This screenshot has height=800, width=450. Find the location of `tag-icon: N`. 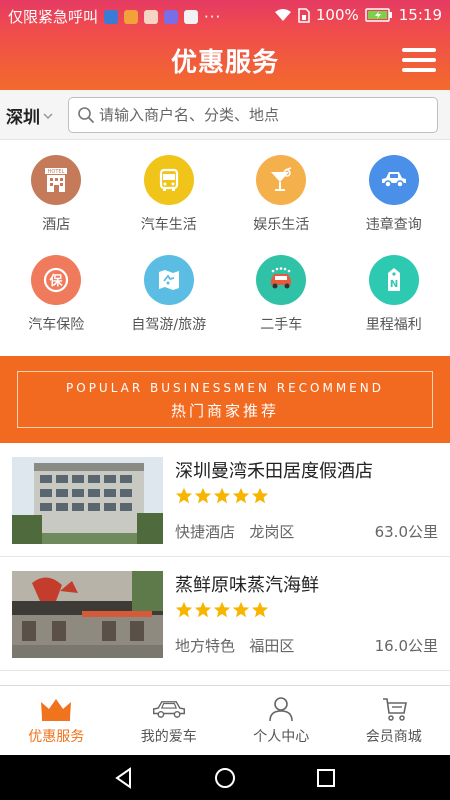

tag-icon: N is located at coordinates (393, 280).